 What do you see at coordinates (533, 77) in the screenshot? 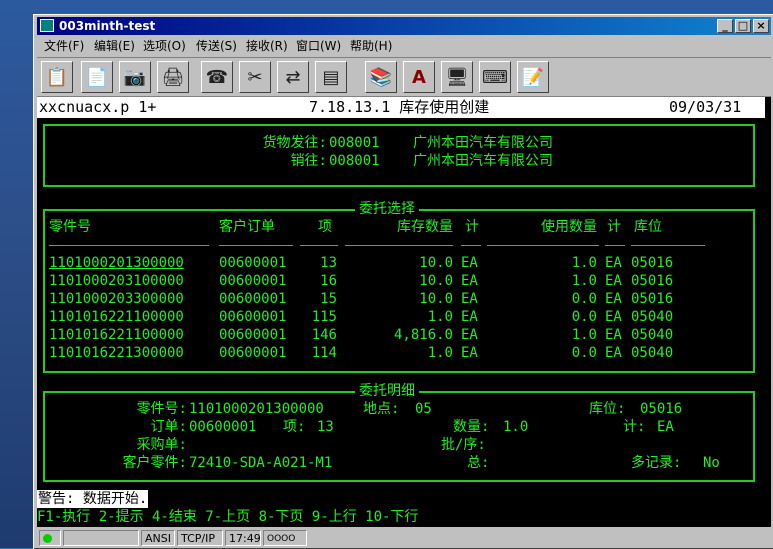
I see `notepad-icon: 📝` at bounding box center [533, 77].